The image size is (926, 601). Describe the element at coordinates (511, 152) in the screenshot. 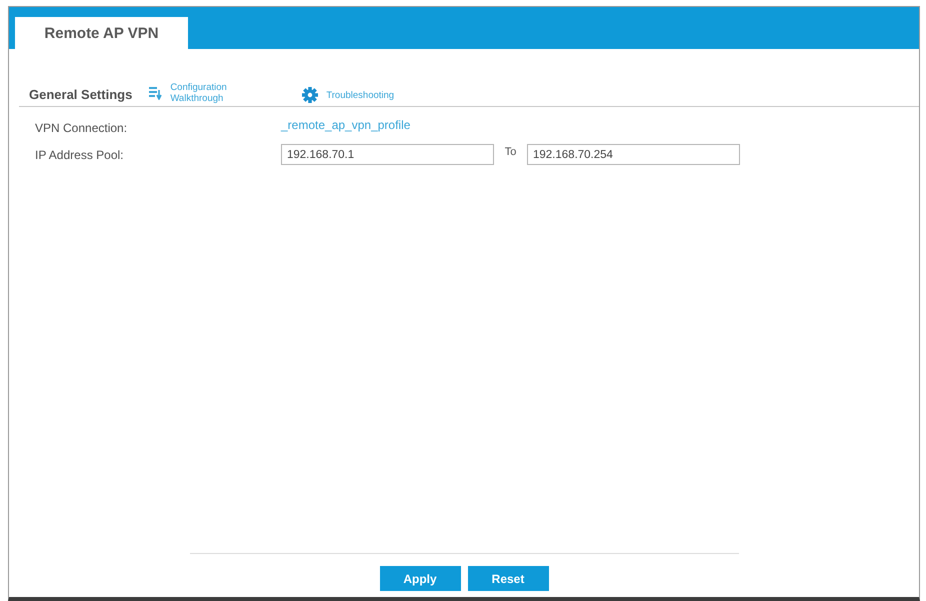

I see `range-separator: To` at that location.